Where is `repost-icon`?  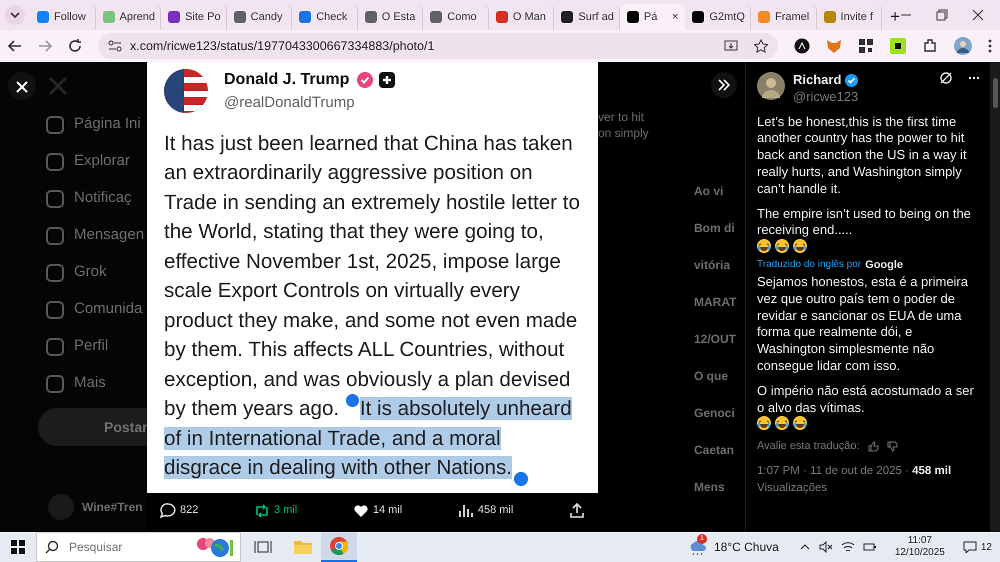
repost-icon is located at coordinates (262, 510).